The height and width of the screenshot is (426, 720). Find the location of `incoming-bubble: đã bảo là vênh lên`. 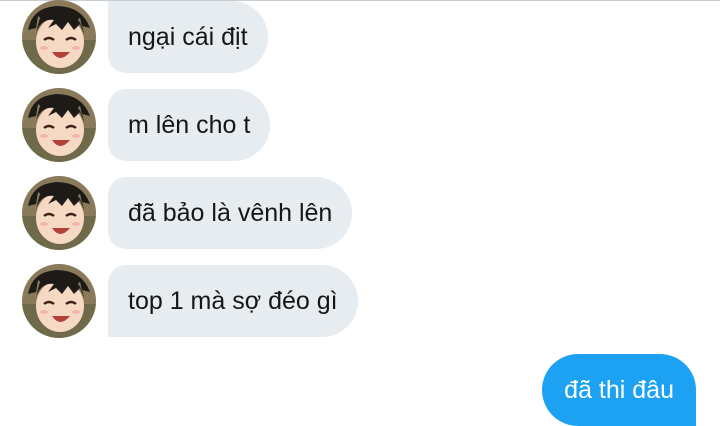

incoming-bubble: đã bảo là vênh lên is located at coordinates (230, 213).